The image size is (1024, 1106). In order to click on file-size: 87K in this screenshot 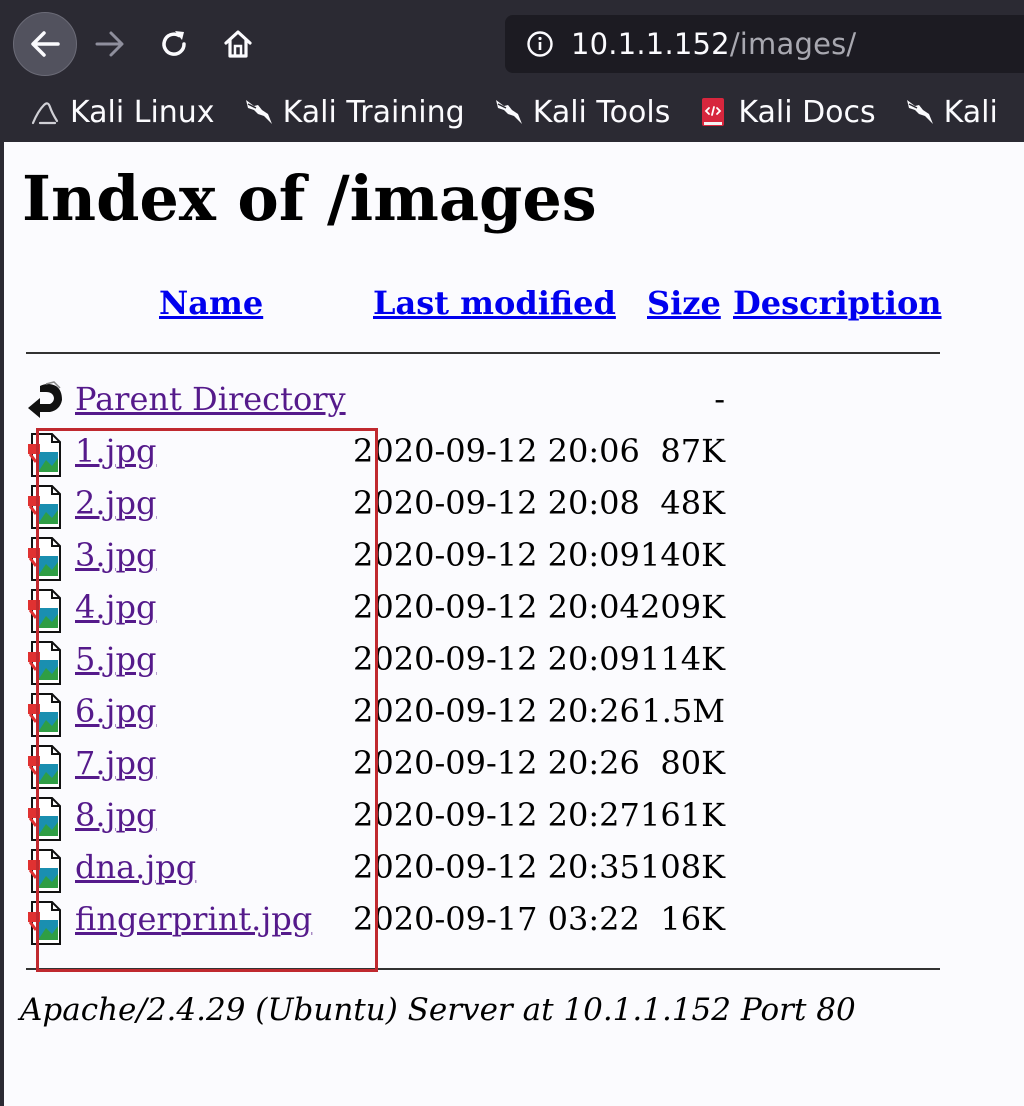, I will do `click(692, 451)`.